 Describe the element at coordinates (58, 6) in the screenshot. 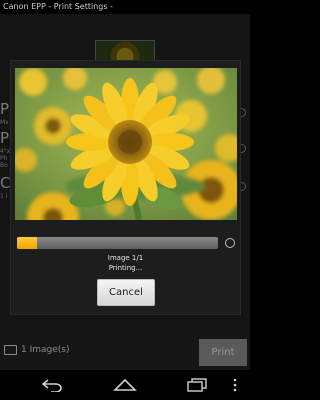

I see `app-title: Canon EPP - Print Settings -` at that location.